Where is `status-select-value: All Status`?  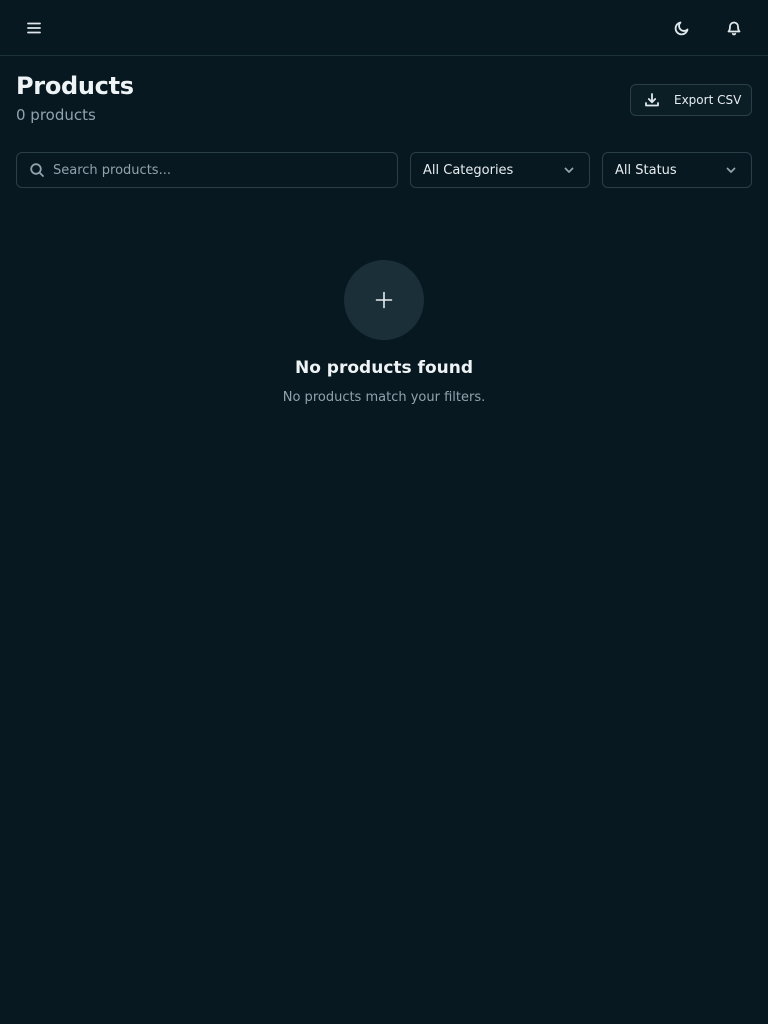
status-select-value: All Status is located at coordinates (646, 170).